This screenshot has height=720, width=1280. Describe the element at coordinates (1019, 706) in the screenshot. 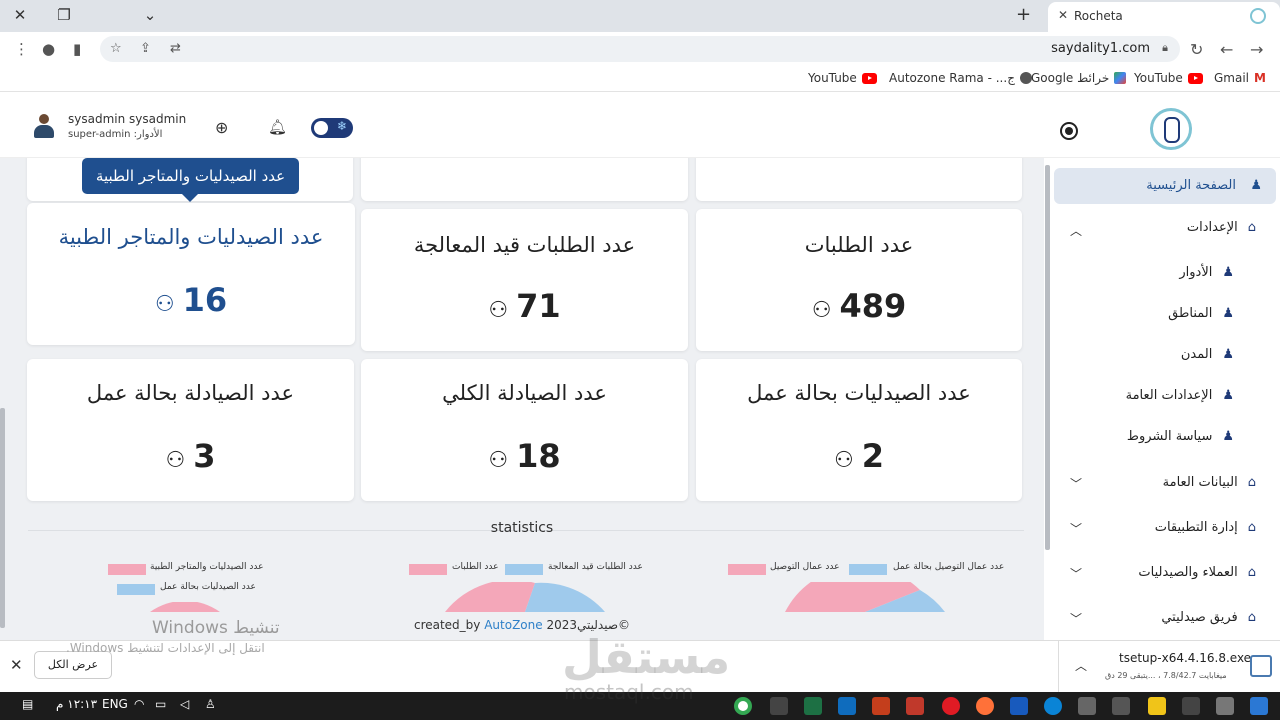

I see `word-app-icon` at that location.